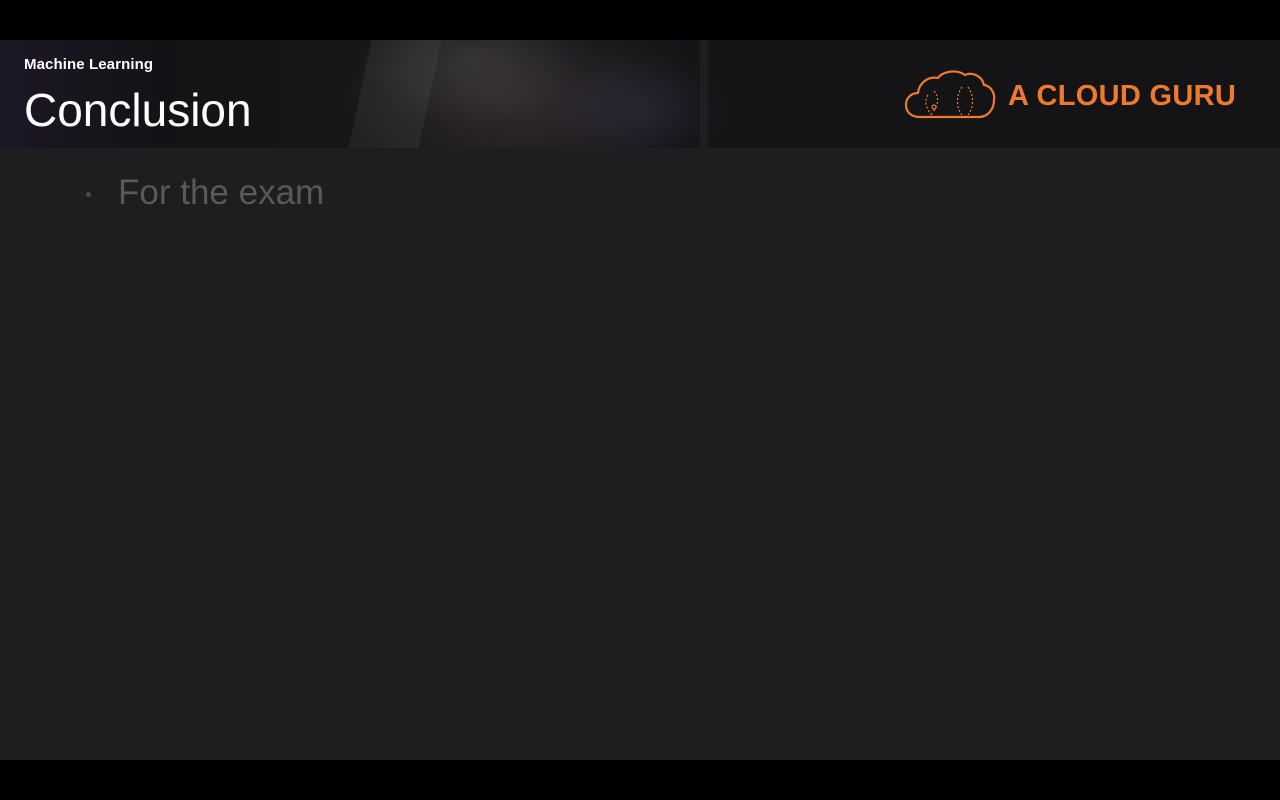 The image size is (1280, 800). I want to click on slide-title: Conclusion, so click(138, 110).